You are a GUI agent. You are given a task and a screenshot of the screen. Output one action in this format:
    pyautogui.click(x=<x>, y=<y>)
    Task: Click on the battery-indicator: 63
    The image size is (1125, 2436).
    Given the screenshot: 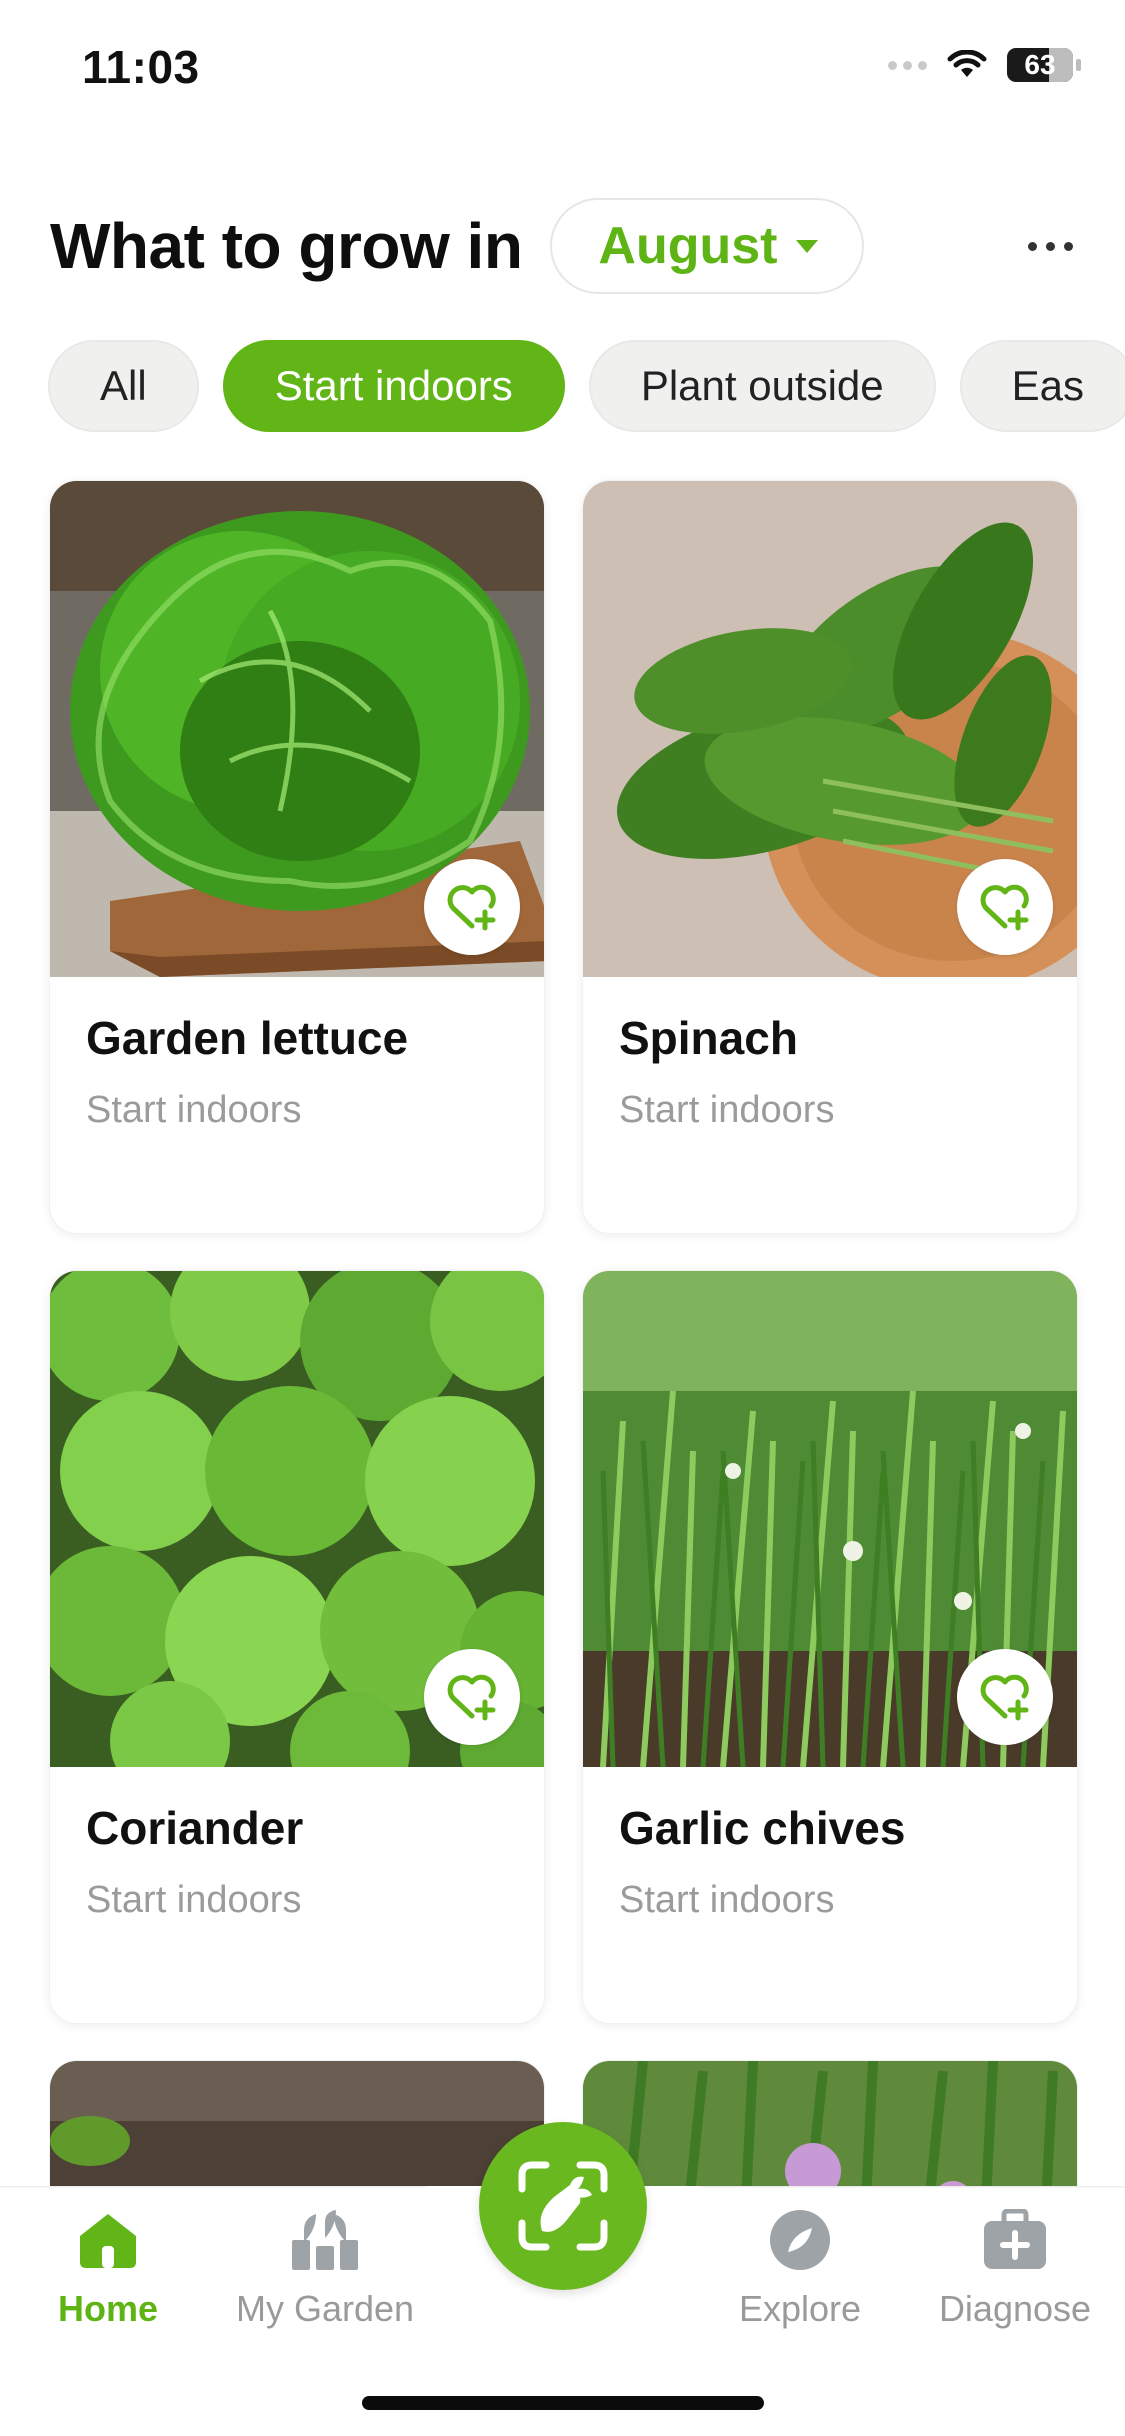 What is the action you would take?
    pyautogui.click(x=1044, y=65)
    